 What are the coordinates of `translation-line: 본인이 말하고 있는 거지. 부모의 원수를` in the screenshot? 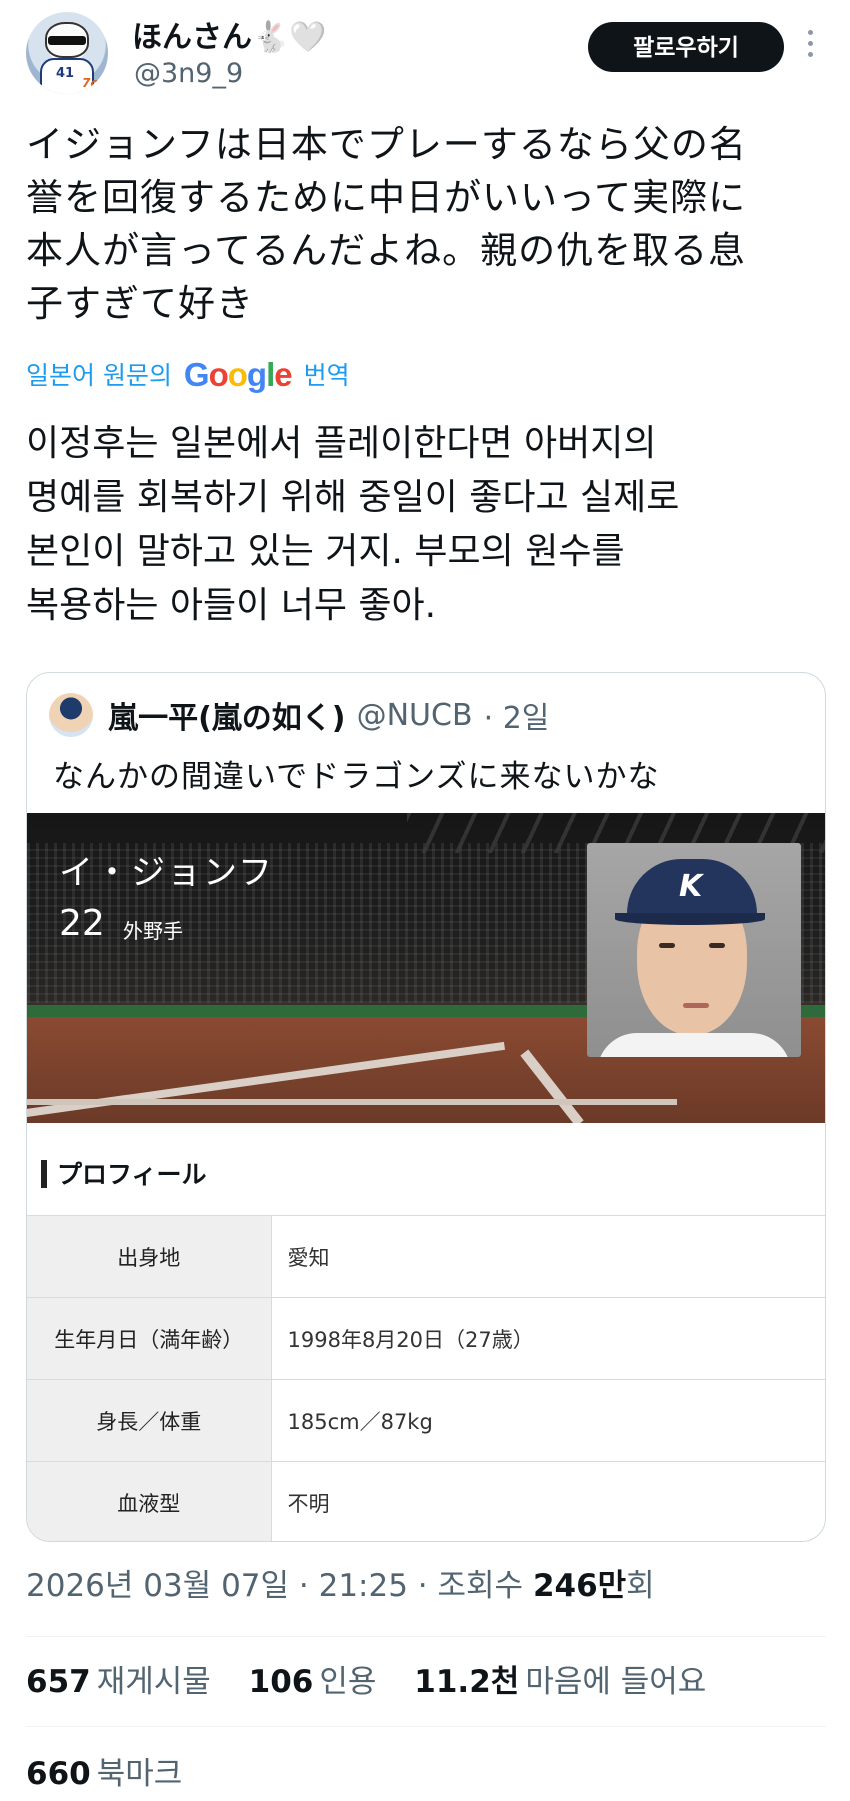 It's located at (325, 551).